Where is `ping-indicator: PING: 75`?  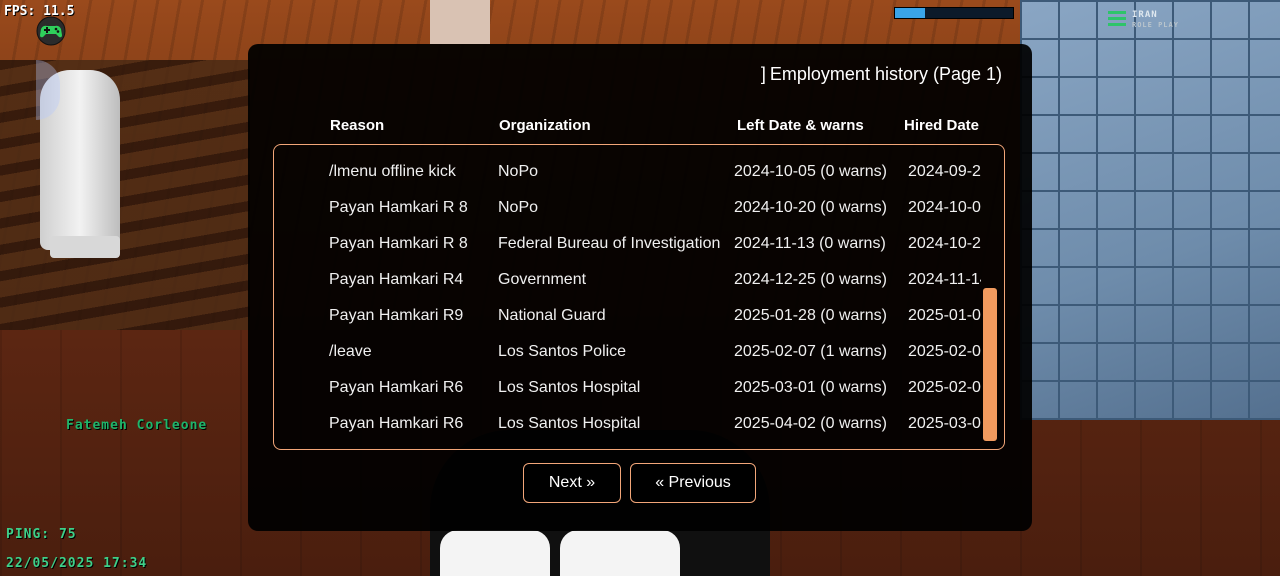
ping-indicator: PING: 75 is located at coordinates (41, 534).